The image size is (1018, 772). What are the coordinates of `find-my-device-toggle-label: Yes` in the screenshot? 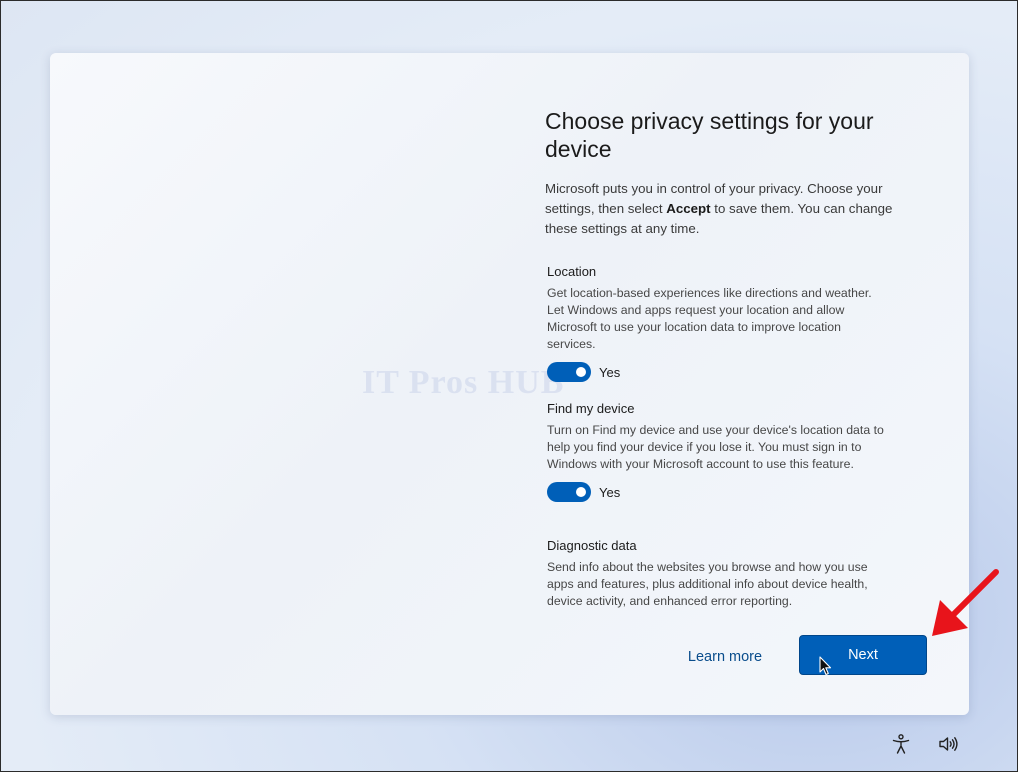 It's located at (610, 492).